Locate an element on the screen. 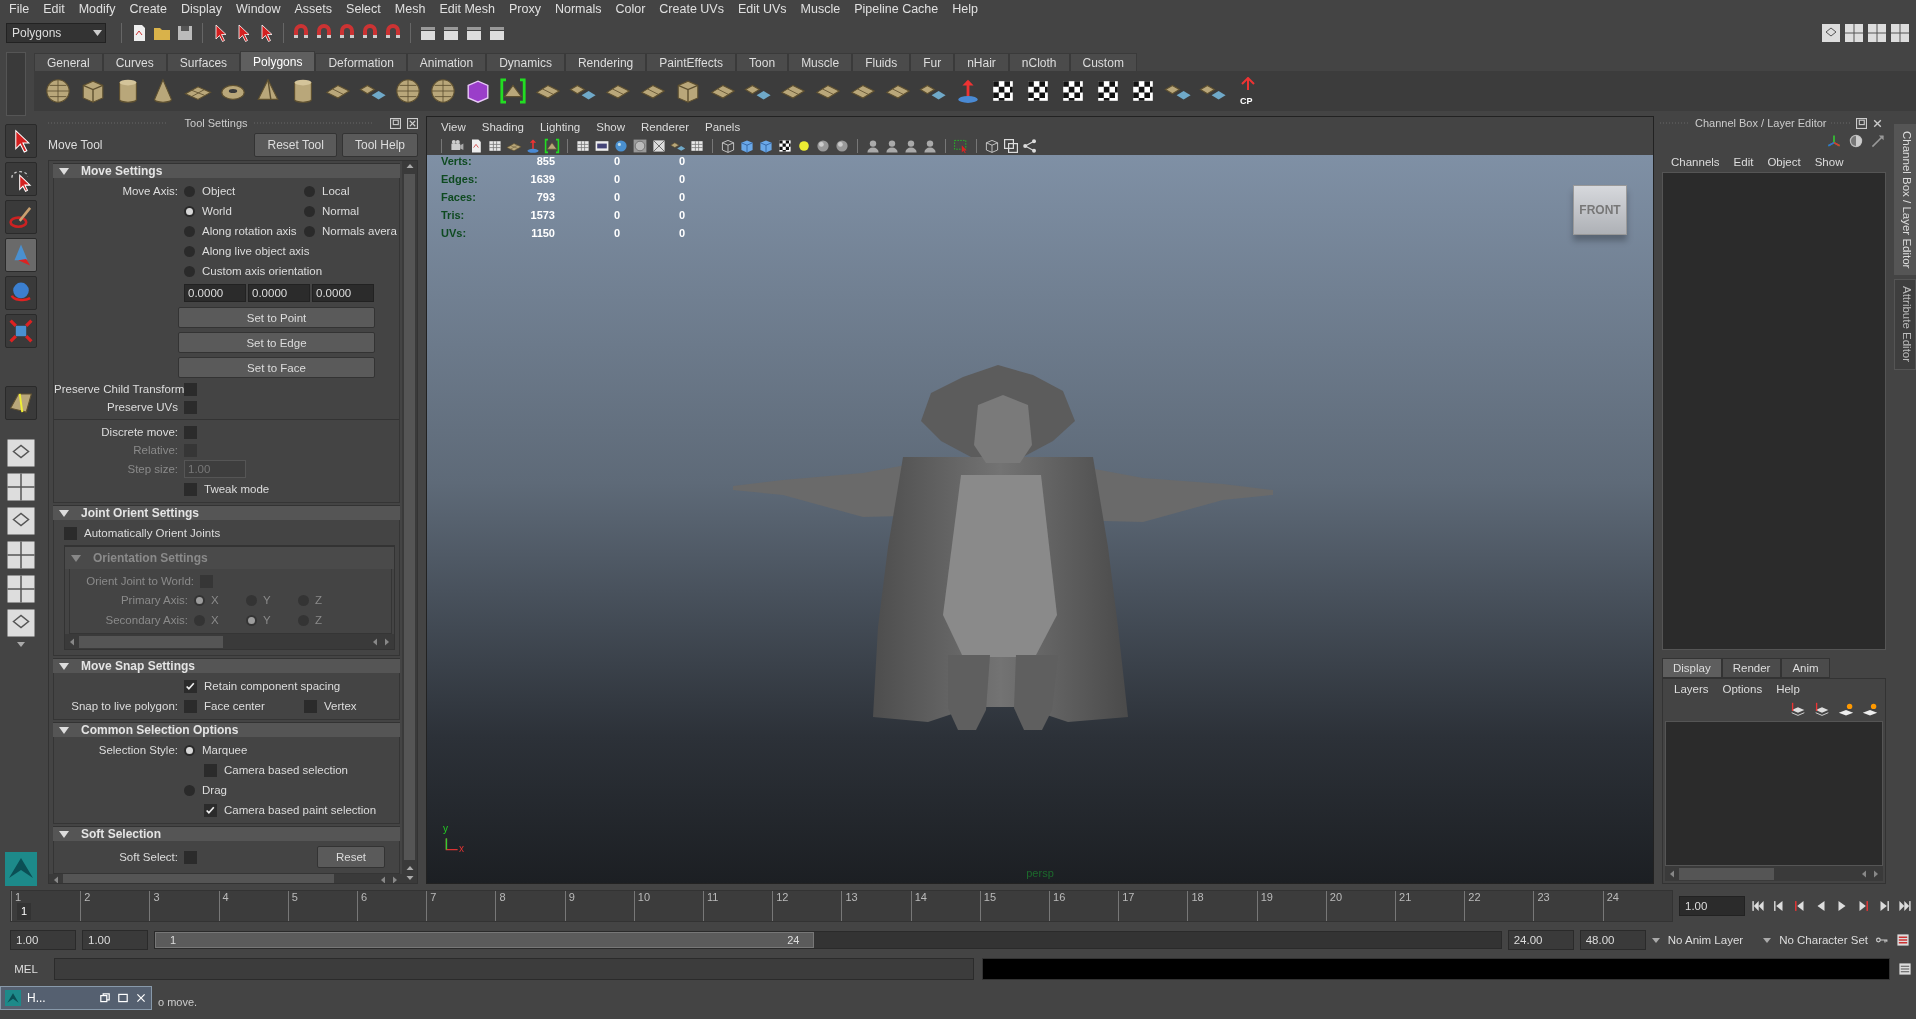 The height and width of the screenshot is (1019, 1916). panel-button: Tool Help is located at coordinates (379, 145).